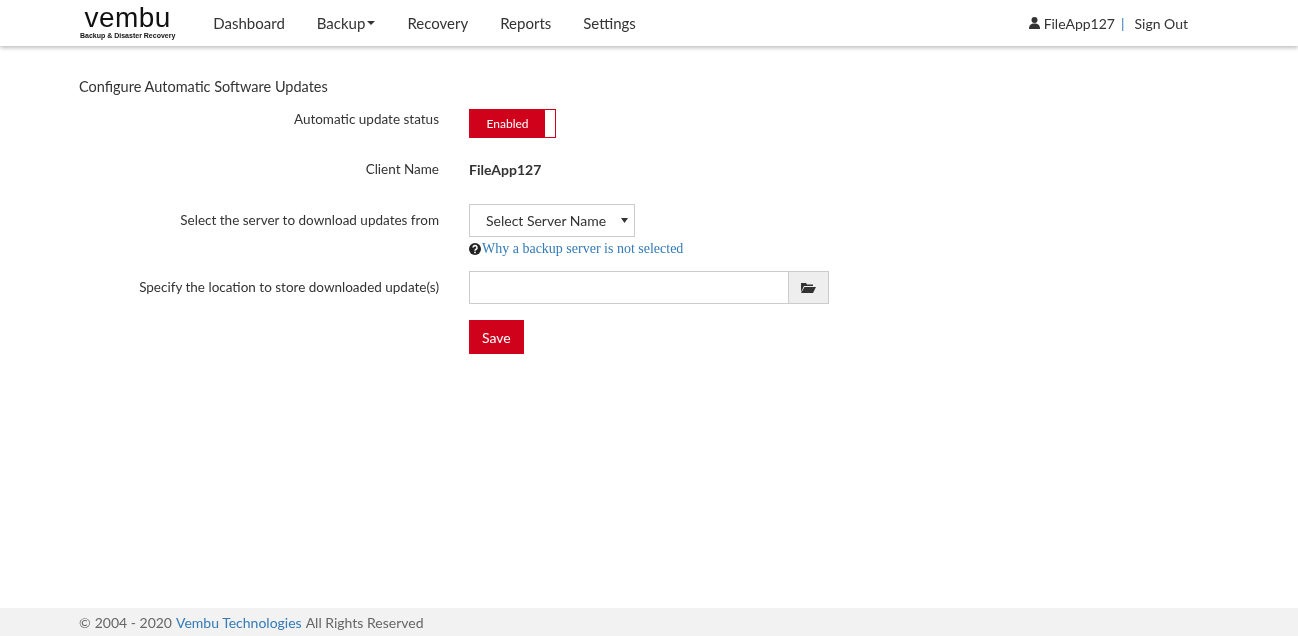 The image size is (1298, 636). I want to click on server-dropdown: Select Server Name, so click(552, 220).